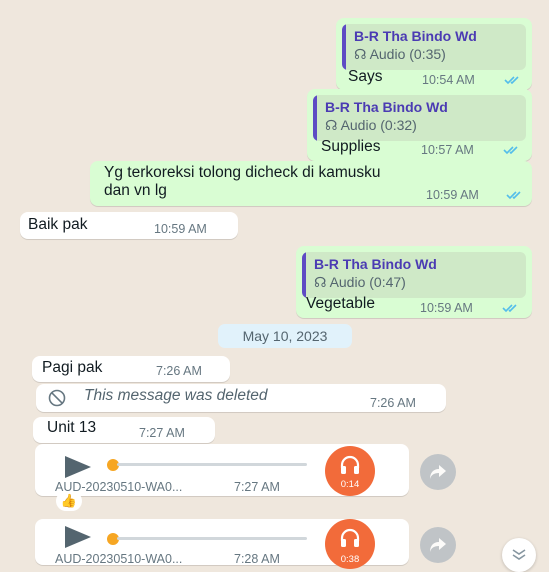 Image resolution: width=549 pixels, height=572 pixels. What do you see at coordinates (72, 367) in the screenshot?
I see `message-text: Pagi pak` at bounding box center [72, 367].